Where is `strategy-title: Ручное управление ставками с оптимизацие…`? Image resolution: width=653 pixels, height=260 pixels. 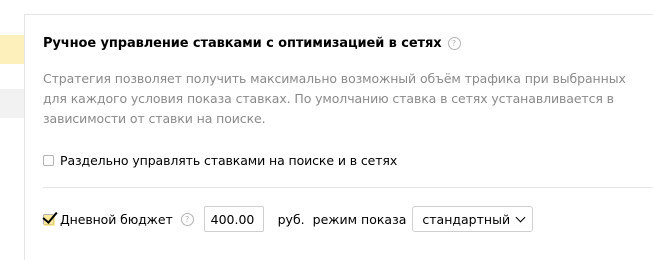
strategy-title: Ручное управление ставками с оптимизацие… is located at coordinates (242, 43).